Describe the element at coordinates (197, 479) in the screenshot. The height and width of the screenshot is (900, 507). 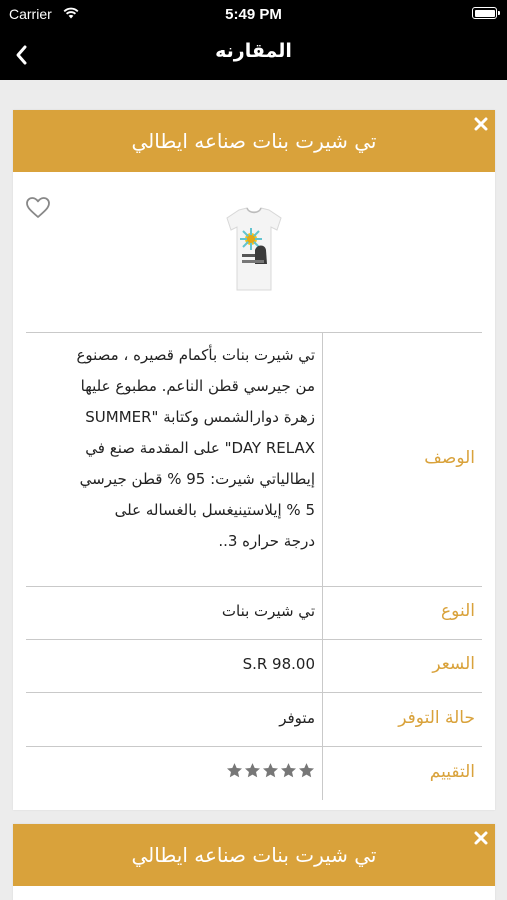
I see `description-line: إيطالياتي شيرت: 95 % قطن جيرسي` at that location.